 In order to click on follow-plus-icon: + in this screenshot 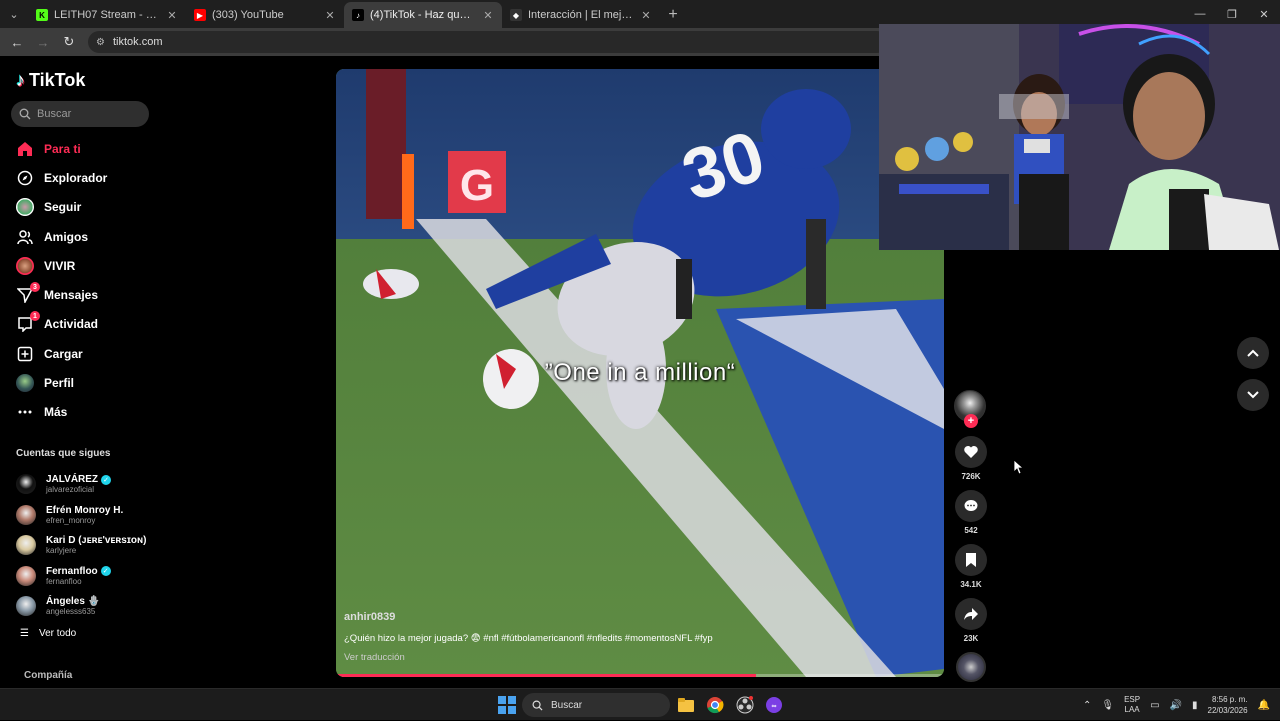, I will do `click(971, 421)`.